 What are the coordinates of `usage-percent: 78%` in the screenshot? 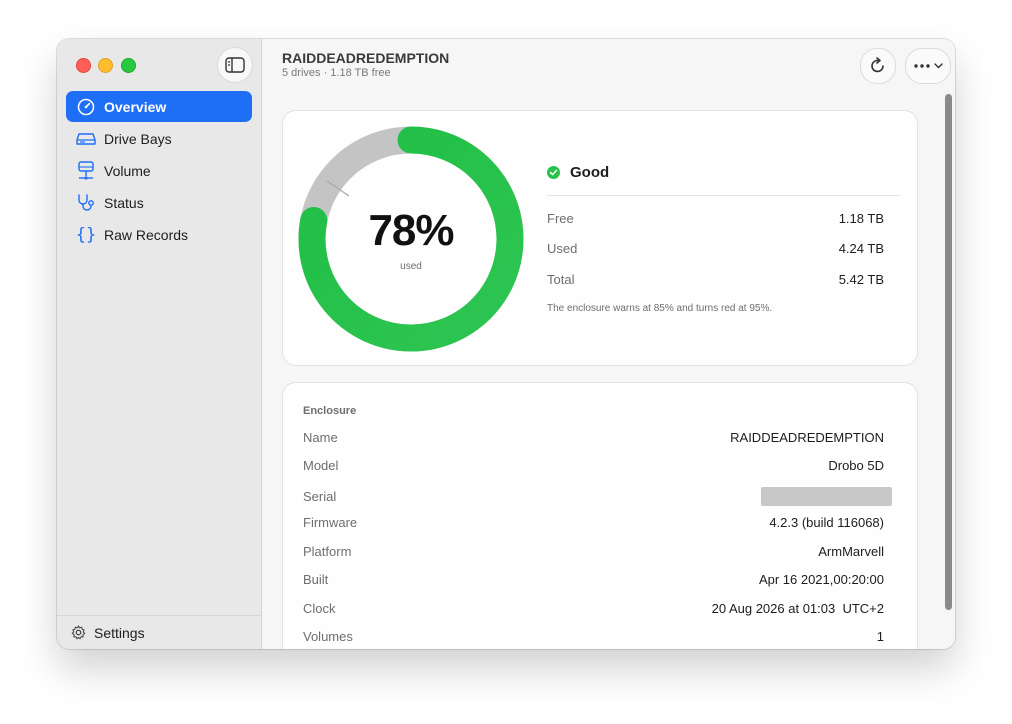 It's located at (411, 230).